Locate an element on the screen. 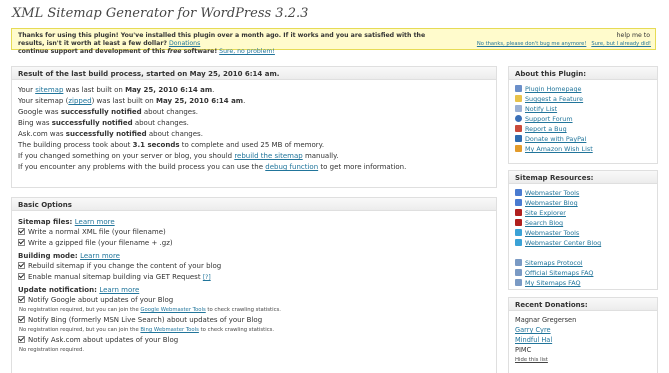 The image size is (669, 373). resource-bing-webmaster-tools: Webmaster Tools is located at coordinates (583, 233).